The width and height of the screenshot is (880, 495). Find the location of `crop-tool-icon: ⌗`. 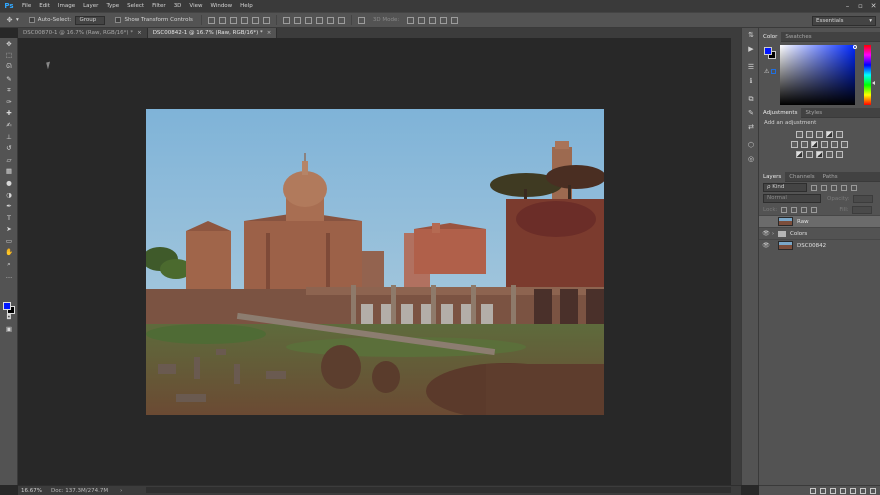

crop-tool-icon: ⌗ is located at coordinates (9, 90).